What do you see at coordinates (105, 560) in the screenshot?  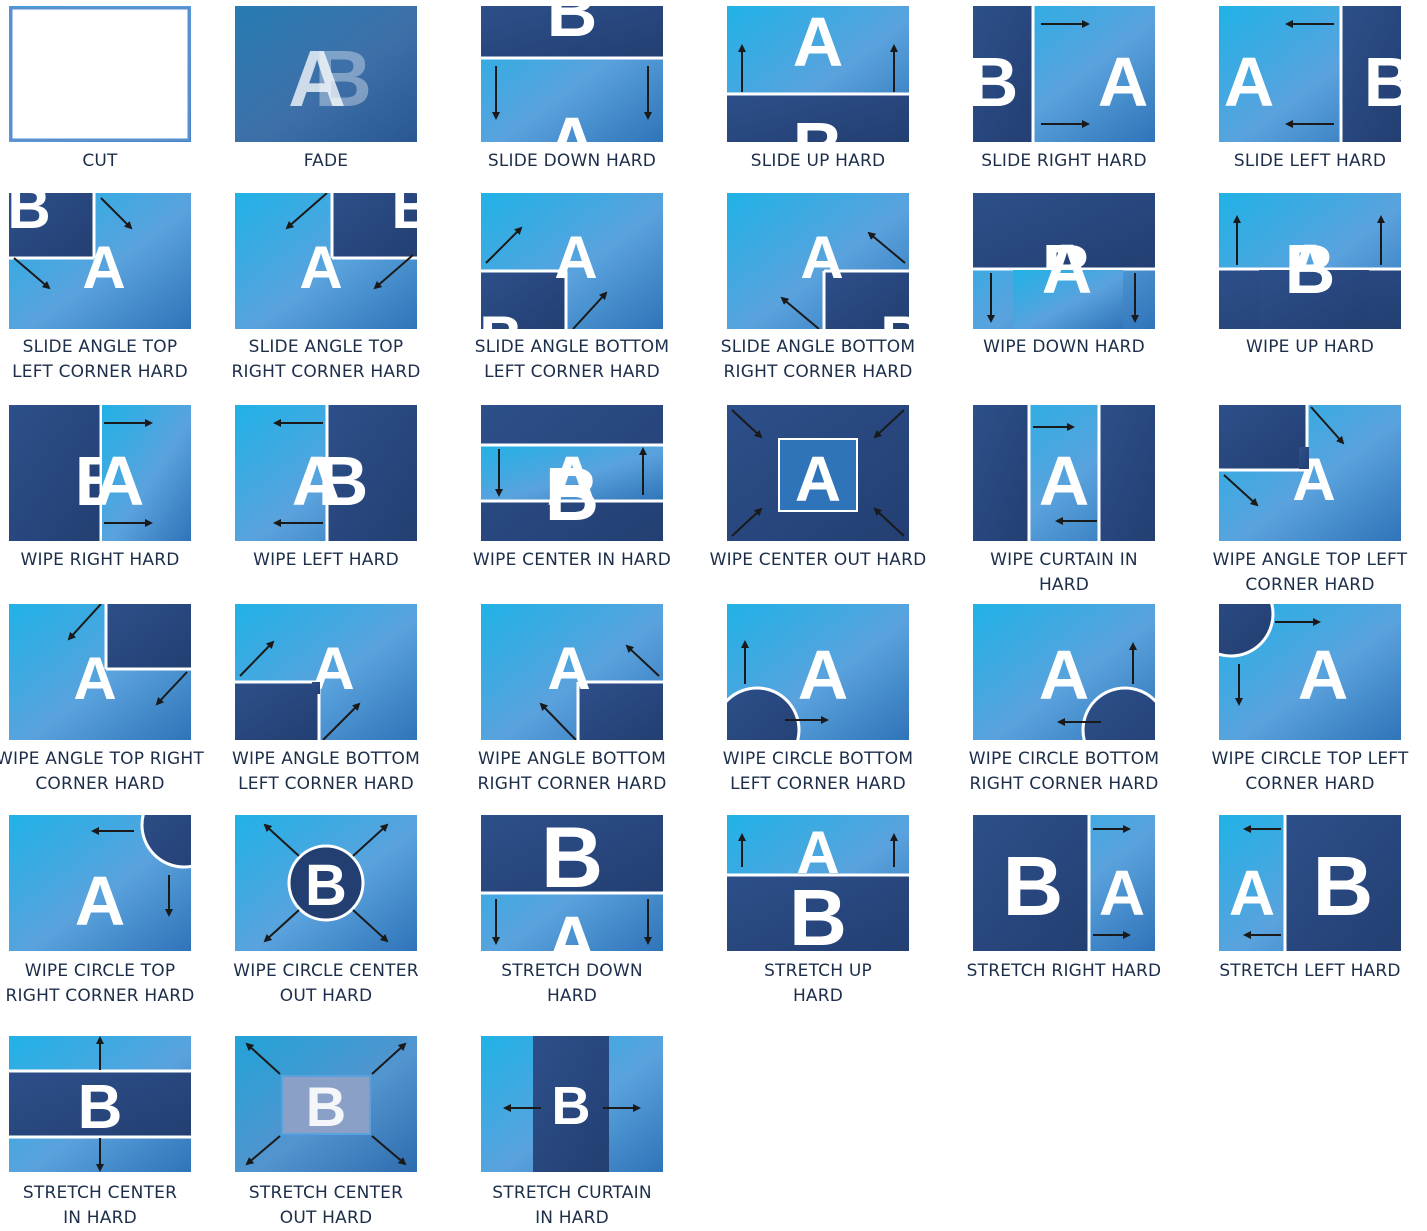 I see `transition-label: WIPE RIGHT HARD` at bounding box center [105, 560].